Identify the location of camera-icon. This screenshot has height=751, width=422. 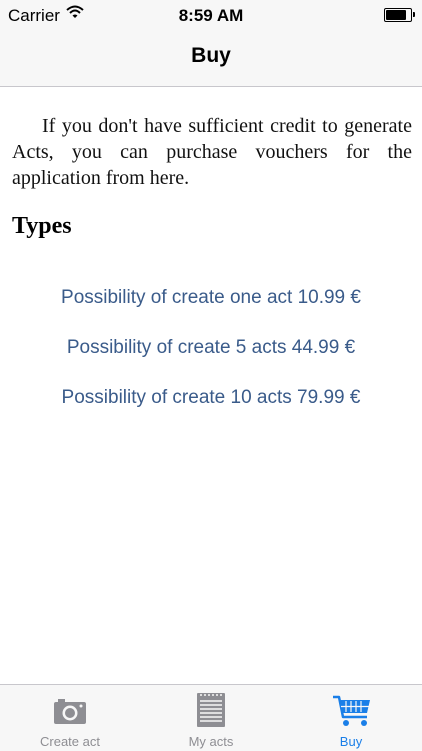
(70, 710).